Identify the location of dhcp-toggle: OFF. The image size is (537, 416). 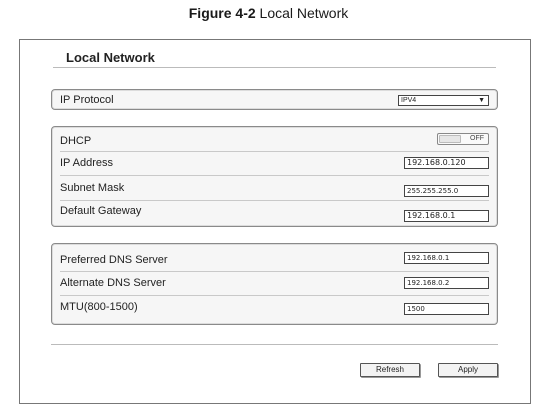
(463, 139).